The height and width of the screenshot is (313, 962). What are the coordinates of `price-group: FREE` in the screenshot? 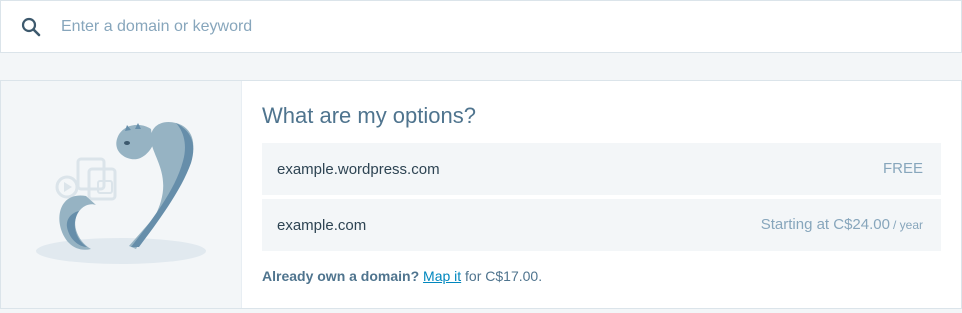 It's located at (903, 169).